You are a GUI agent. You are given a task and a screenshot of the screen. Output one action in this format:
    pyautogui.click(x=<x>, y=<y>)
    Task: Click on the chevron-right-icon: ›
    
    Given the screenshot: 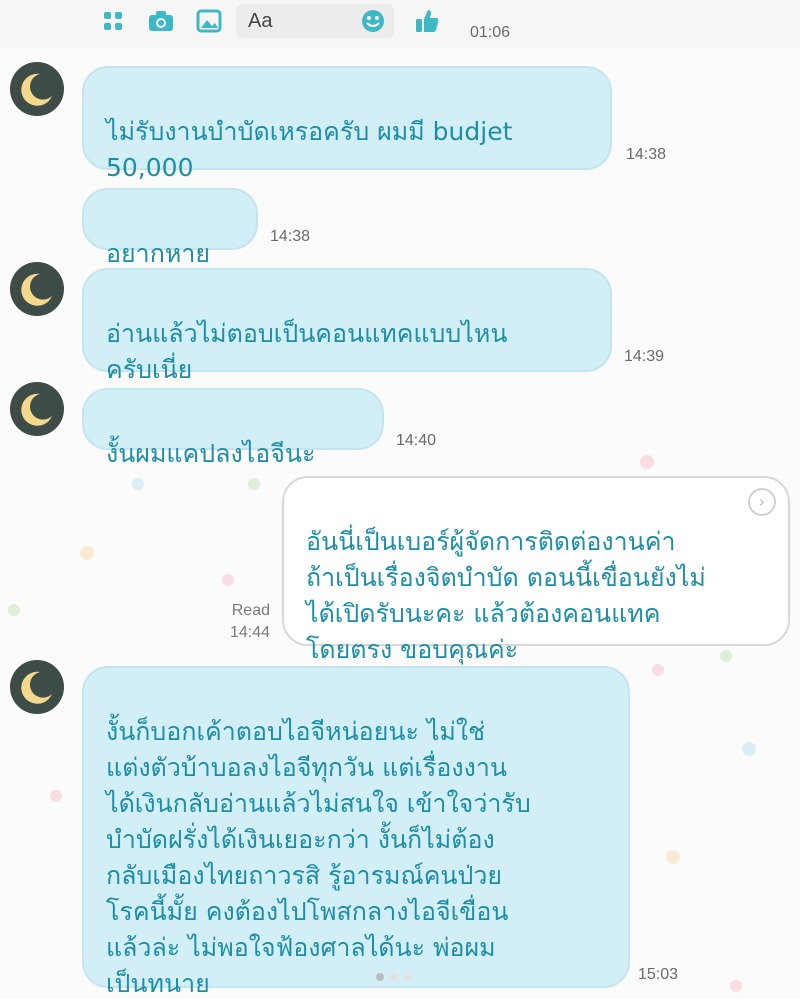 What is the action you would take?
    pyautogui.click(x=762, y=502)
    